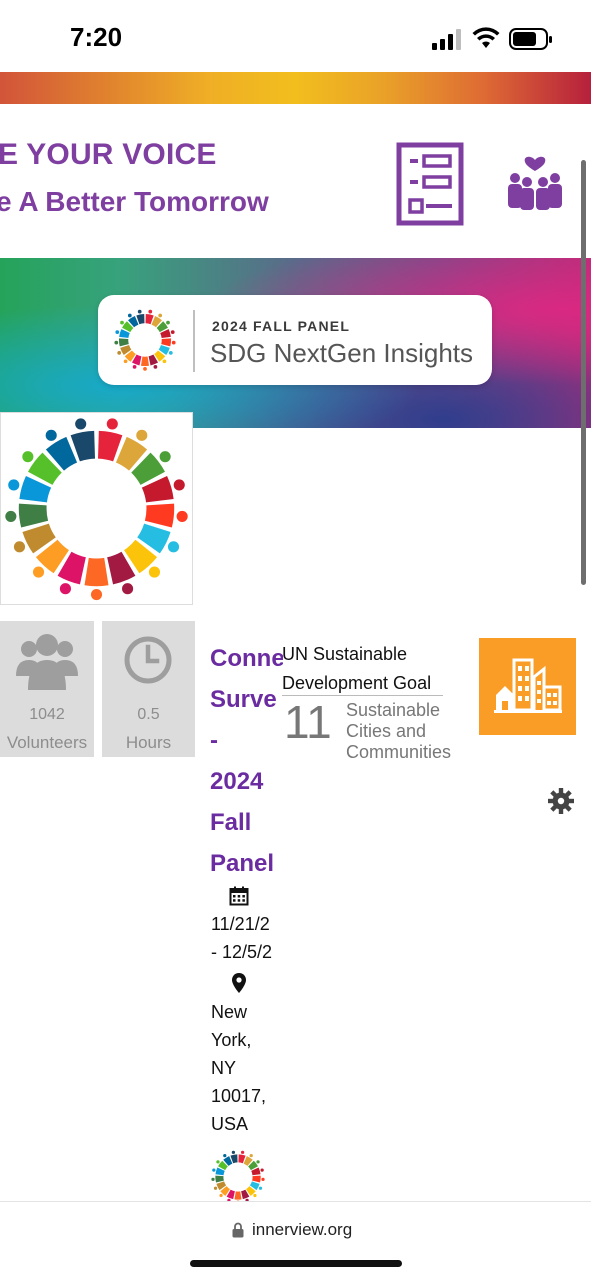 The height and width of the screenshot is (1281, 591). Describe the element at coordinates (148, 714) in the screenshot. I see `hours-count: 0.5` at that location.